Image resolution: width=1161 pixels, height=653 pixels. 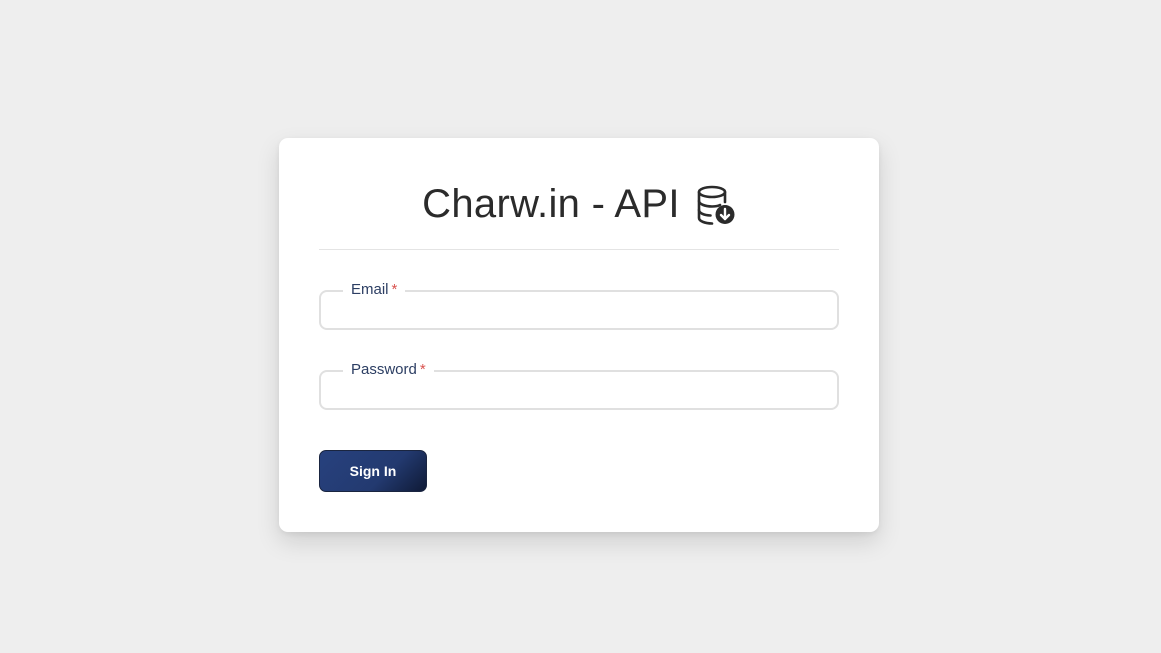 What do you see at coordinates (394, 289) in the screenshot?
I see `email-required-marker: *` at bounding box center [394, 289].